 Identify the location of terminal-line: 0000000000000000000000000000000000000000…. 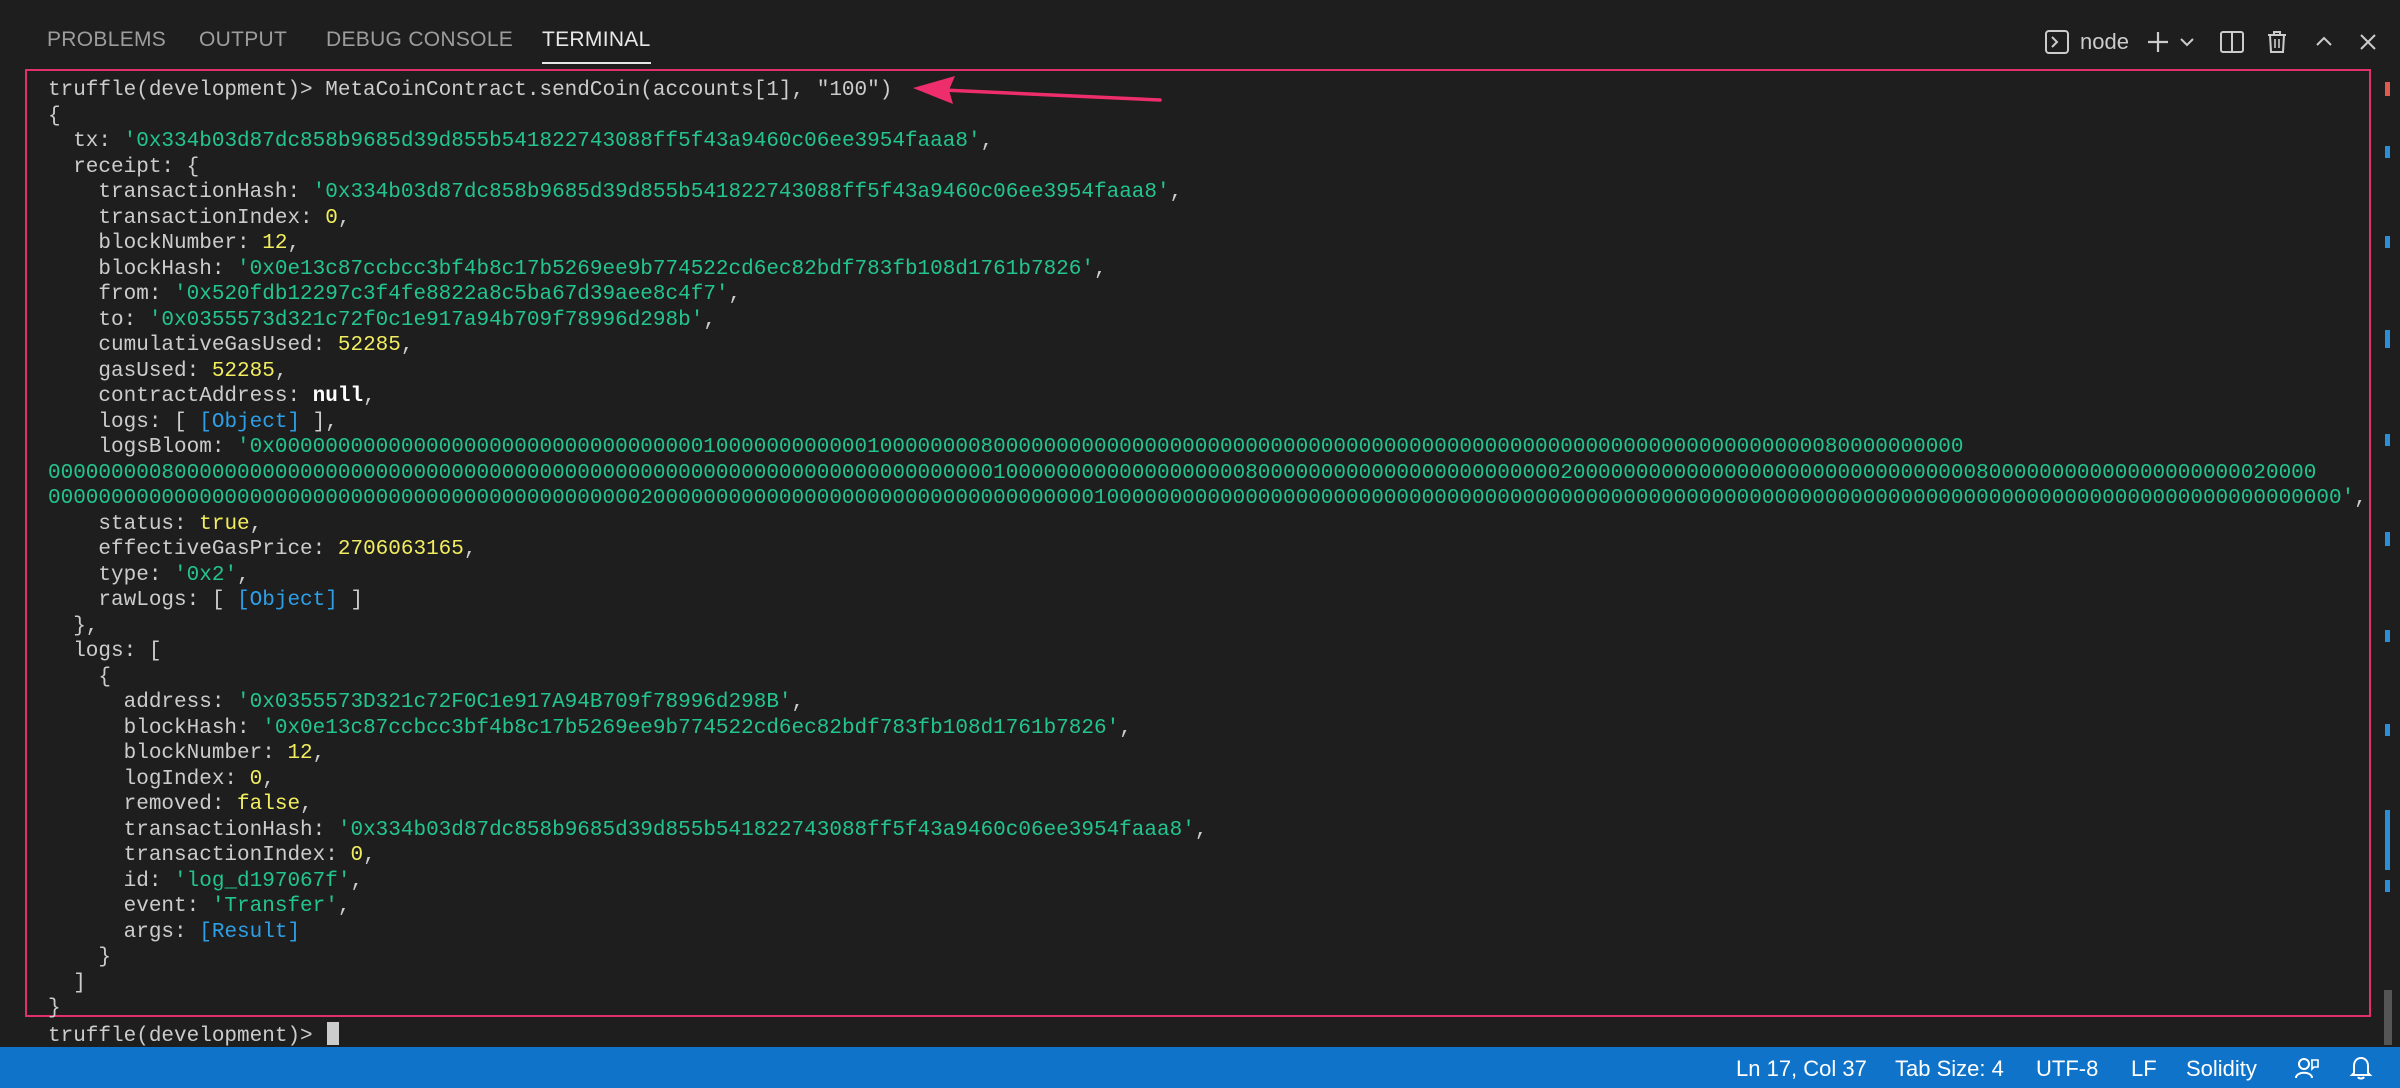
(1207, 499).